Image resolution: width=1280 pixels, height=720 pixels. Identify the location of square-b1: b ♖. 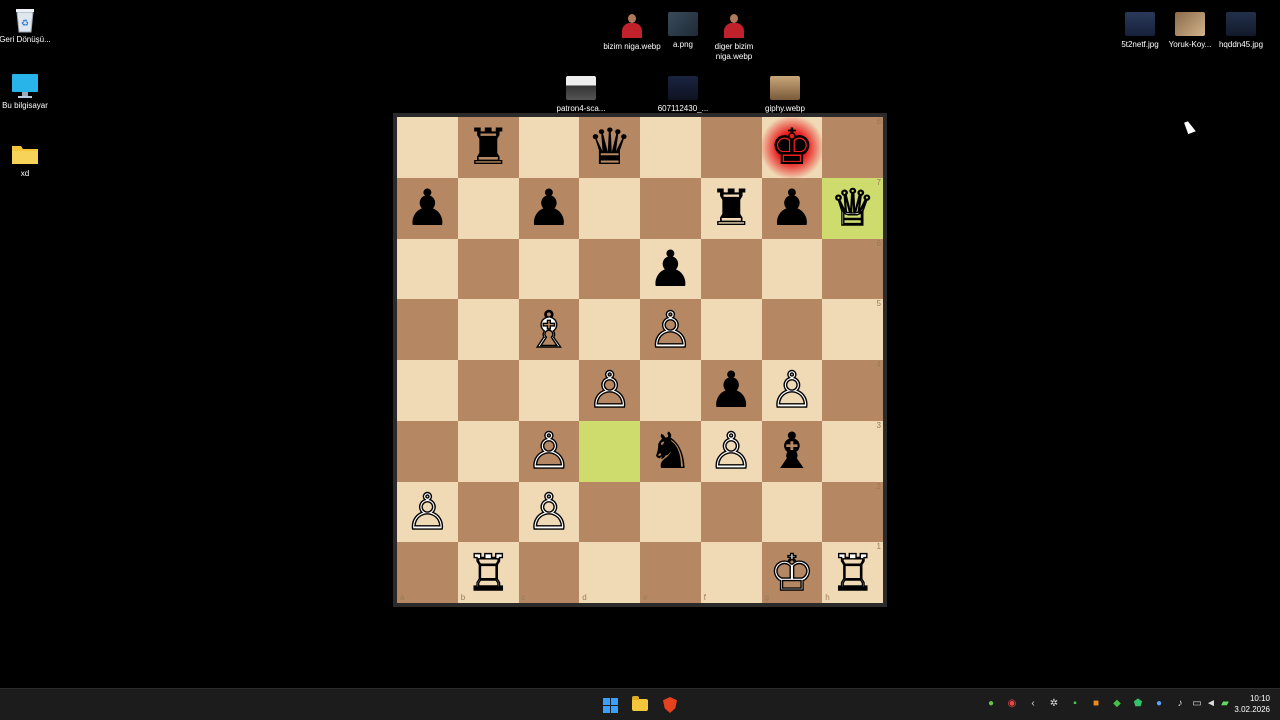
(488, 572).